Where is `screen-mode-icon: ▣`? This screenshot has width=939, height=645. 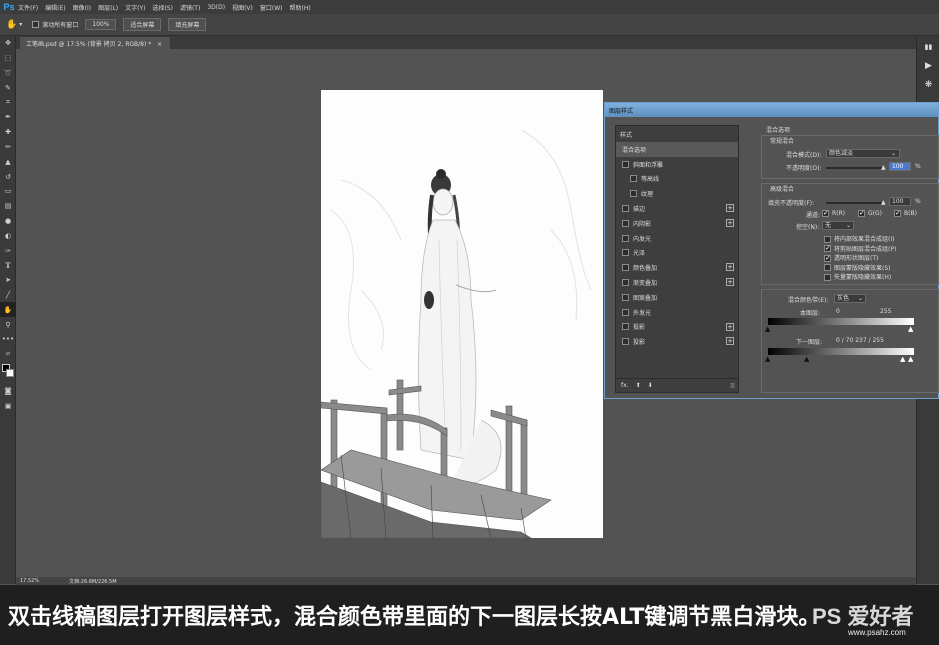
screen-mode-icon: ▣ is located at coordinates (8, 405).